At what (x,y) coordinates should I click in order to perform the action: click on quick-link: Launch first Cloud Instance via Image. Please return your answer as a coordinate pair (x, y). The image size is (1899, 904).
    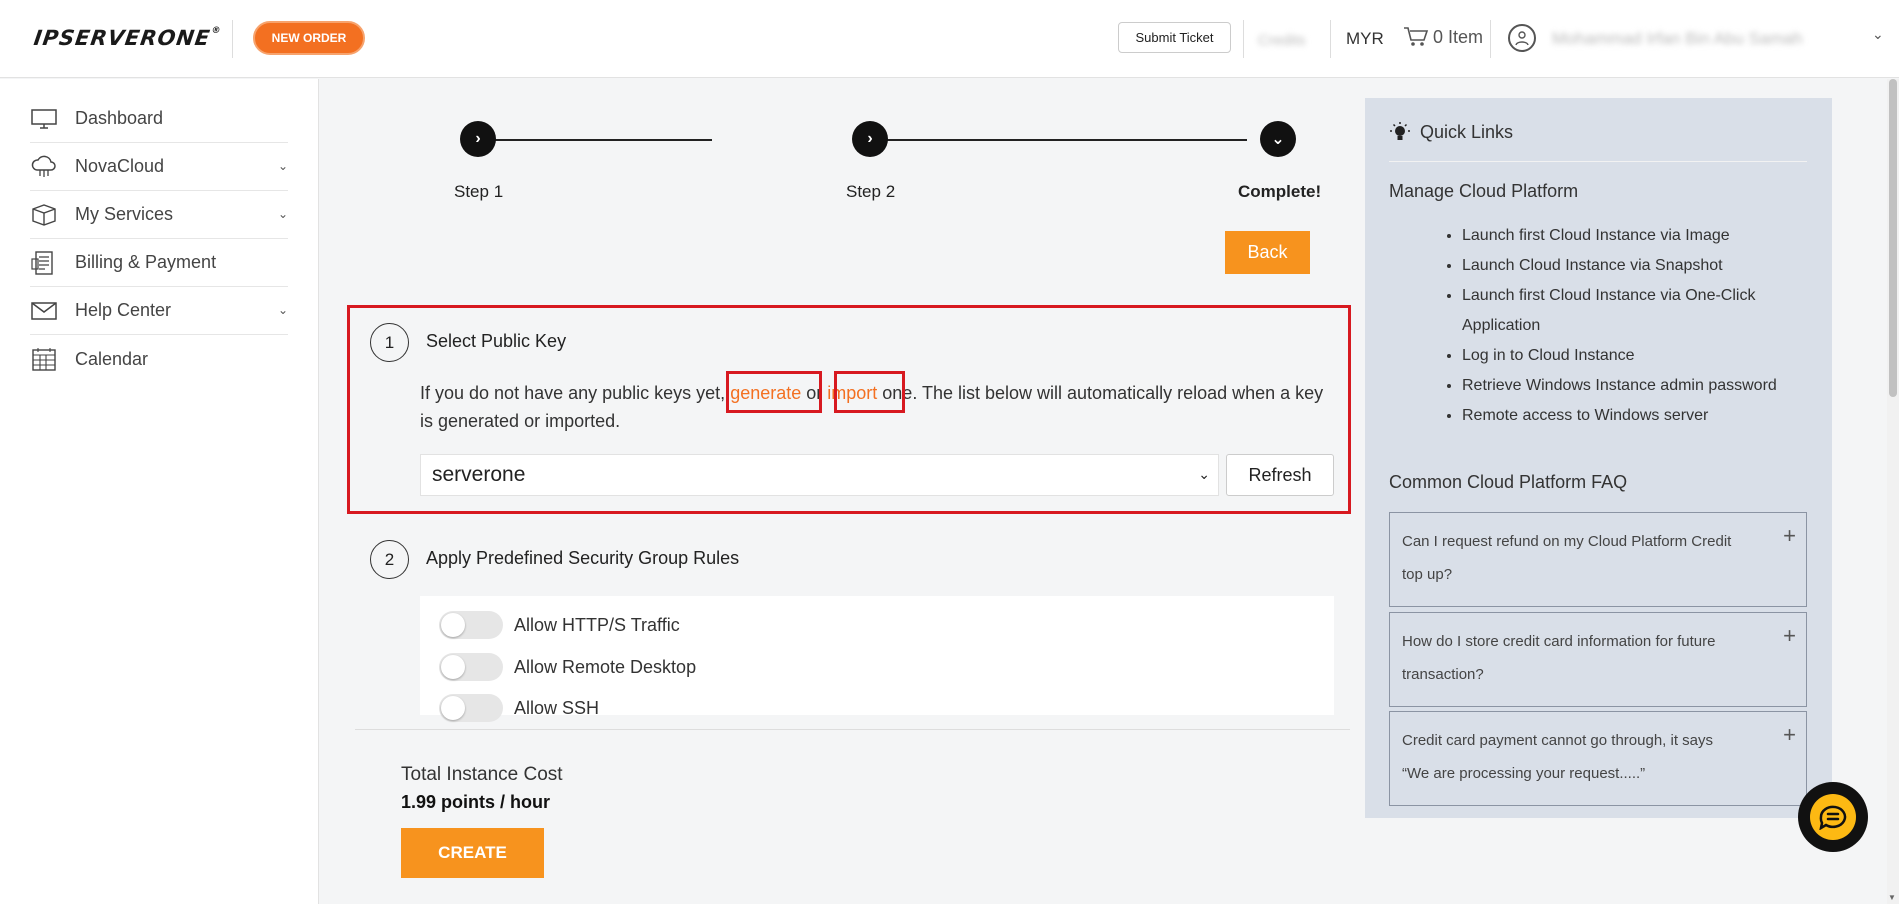
    Looking at the image, I should click on (1642, 236).